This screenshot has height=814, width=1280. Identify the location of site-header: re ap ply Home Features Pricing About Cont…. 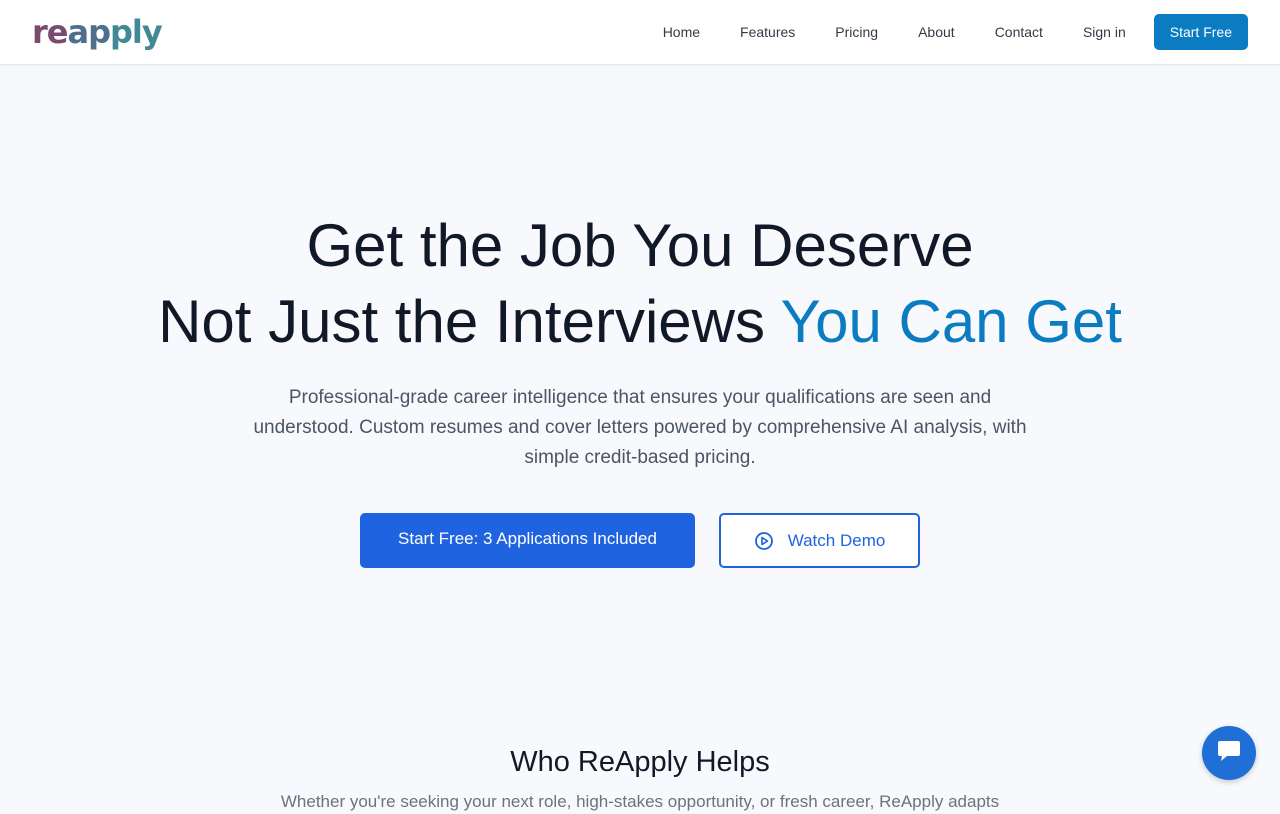
(640, 32).